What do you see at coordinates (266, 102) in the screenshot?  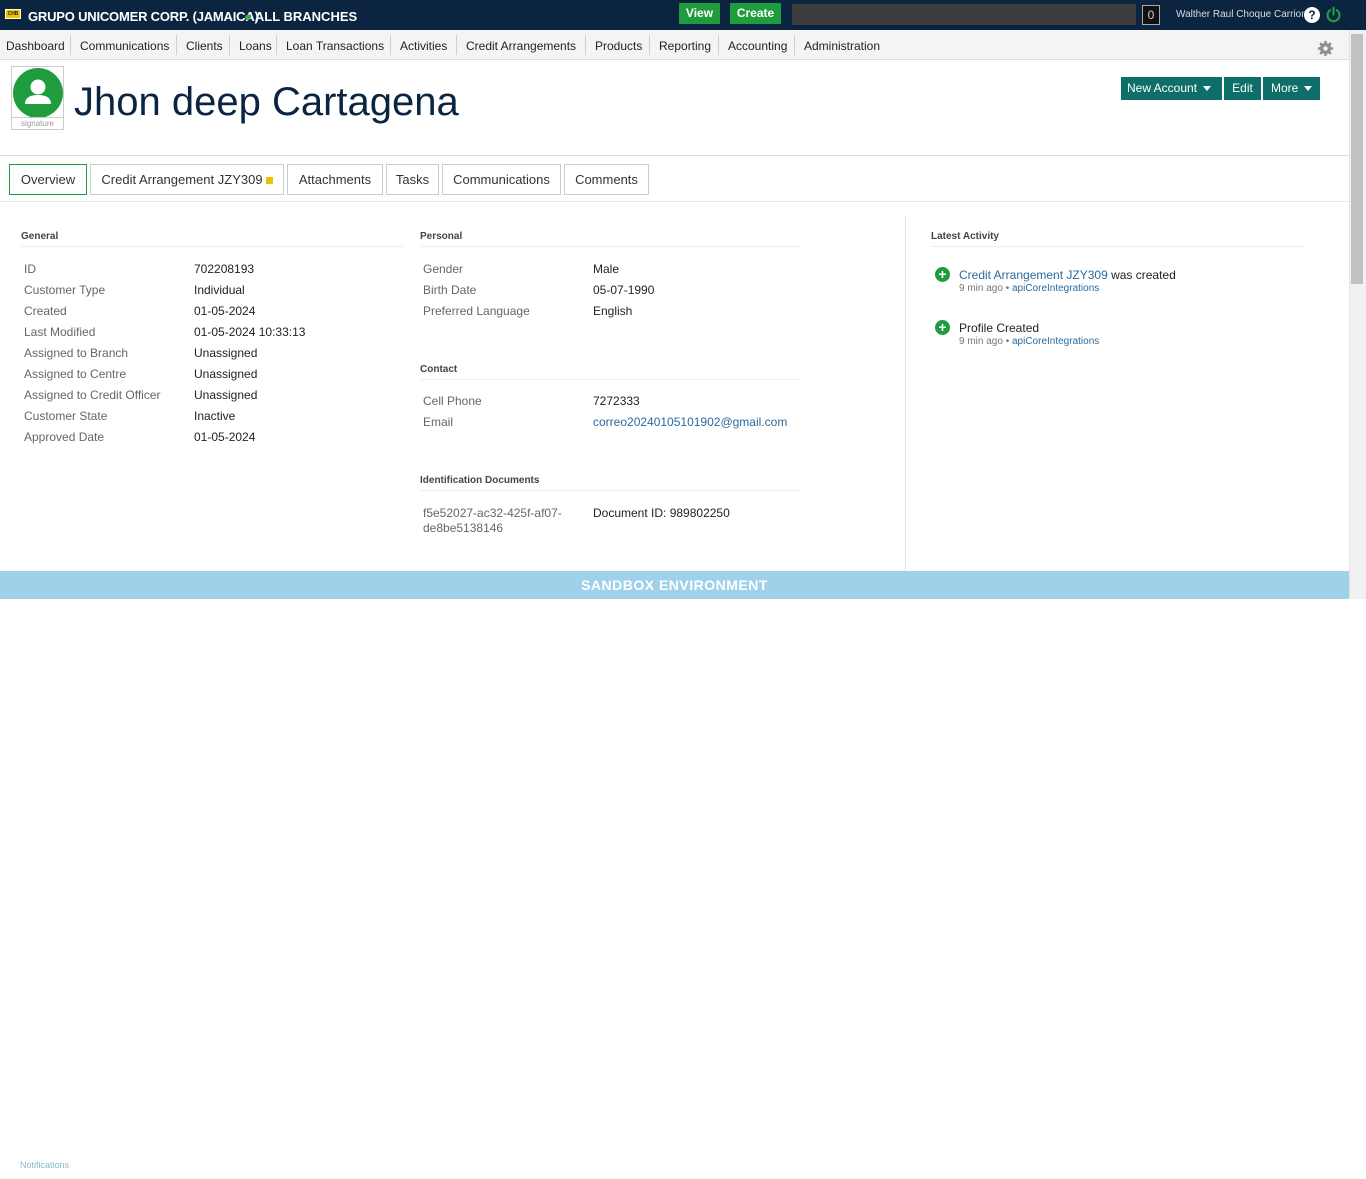 I see `page-title: Jhon deep Cartagena` at bounding box center [266, 102].